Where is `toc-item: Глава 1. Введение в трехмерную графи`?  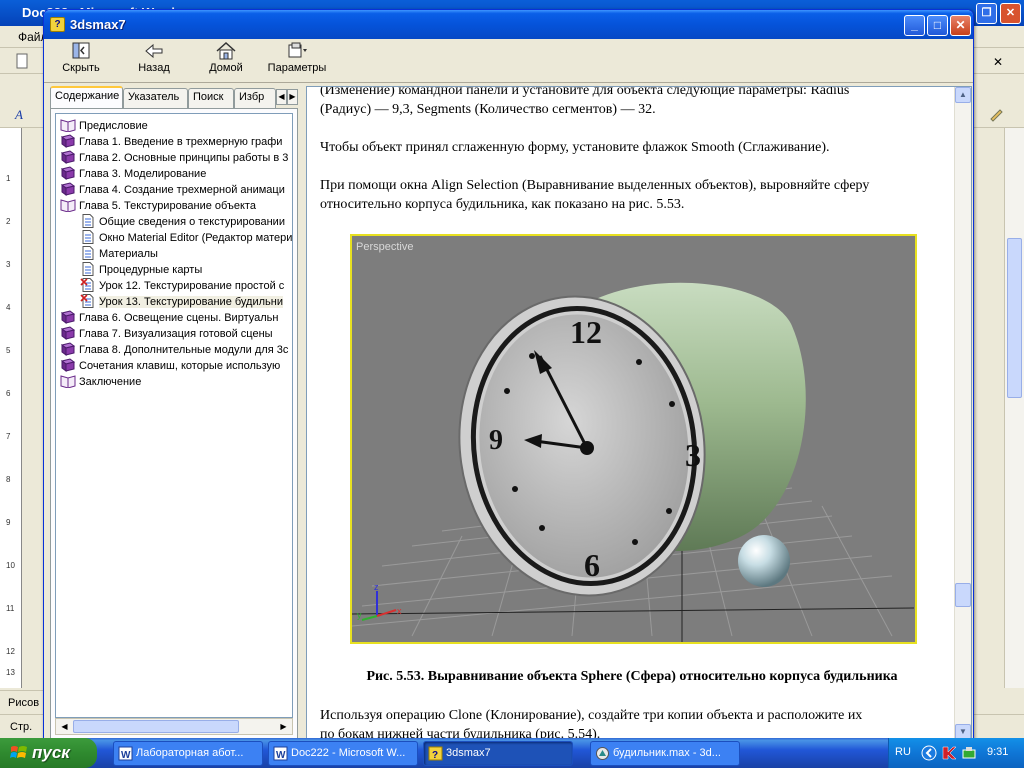
toc-item: Глава 1. Введение в трехмерную графи is located at coordinates (171, 142).